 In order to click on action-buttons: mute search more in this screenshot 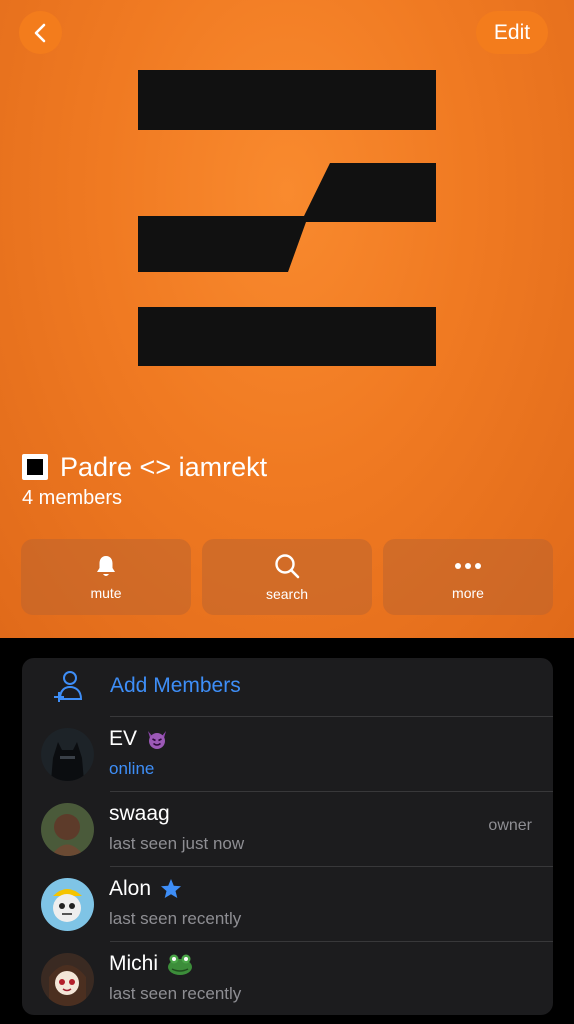, I will do `click(287, 577)`.